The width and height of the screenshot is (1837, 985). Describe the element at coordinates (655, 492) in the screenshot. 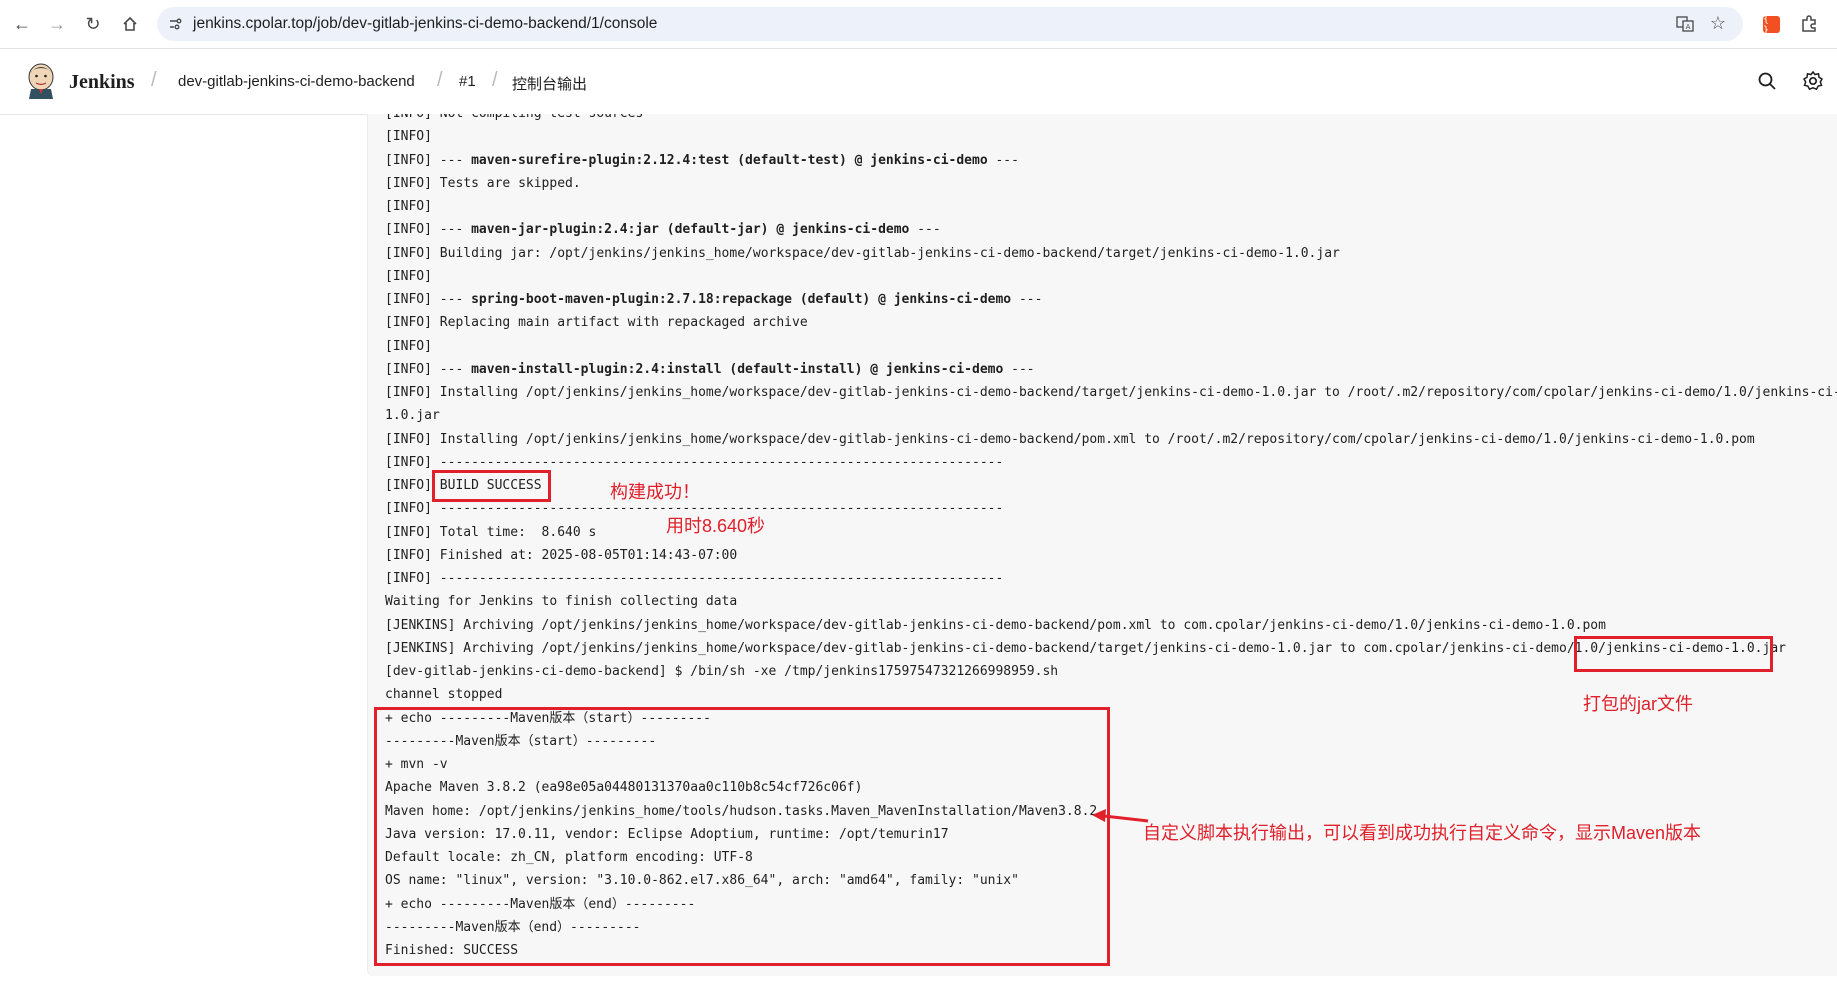

I see `annotation-build-success: 构建成功！` at that location.